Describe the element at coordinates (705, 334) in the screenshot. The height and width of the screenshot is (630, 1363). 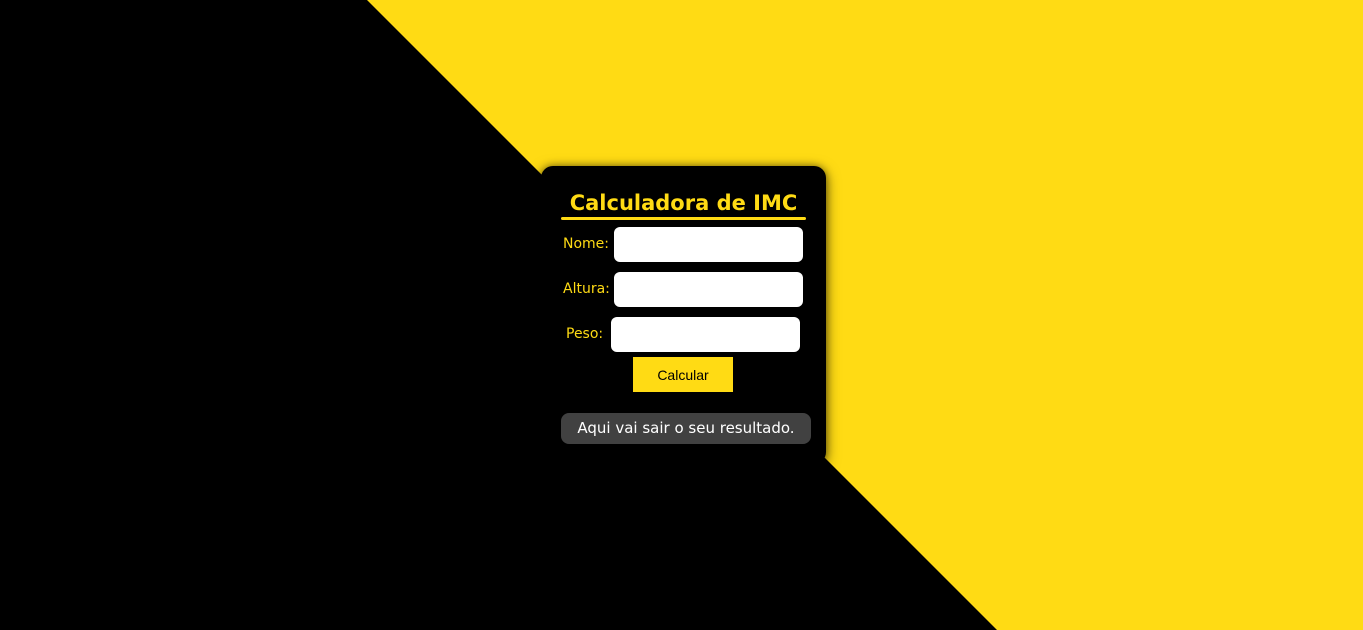
I see `peso-input` at that location.